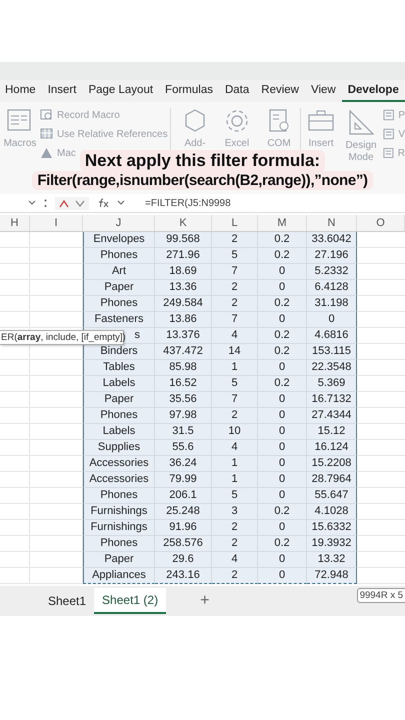 This screenshot has height=720, width=405. What do you see at coordinates (183, 416) in the screenshot?
I see `table-cell: 97.98` at bounding box center [183, 416].